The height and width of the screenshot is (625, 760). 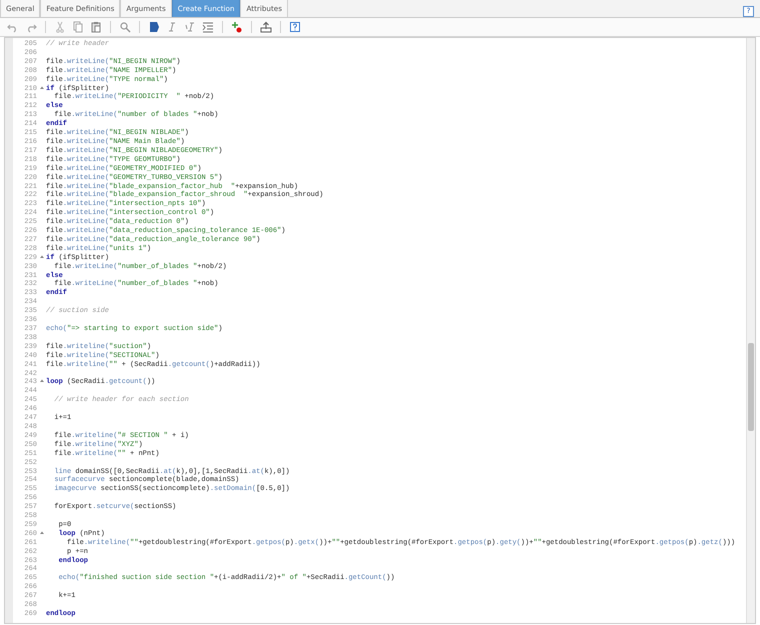 I want to click on italic-icon, so click(x=190, y=27).